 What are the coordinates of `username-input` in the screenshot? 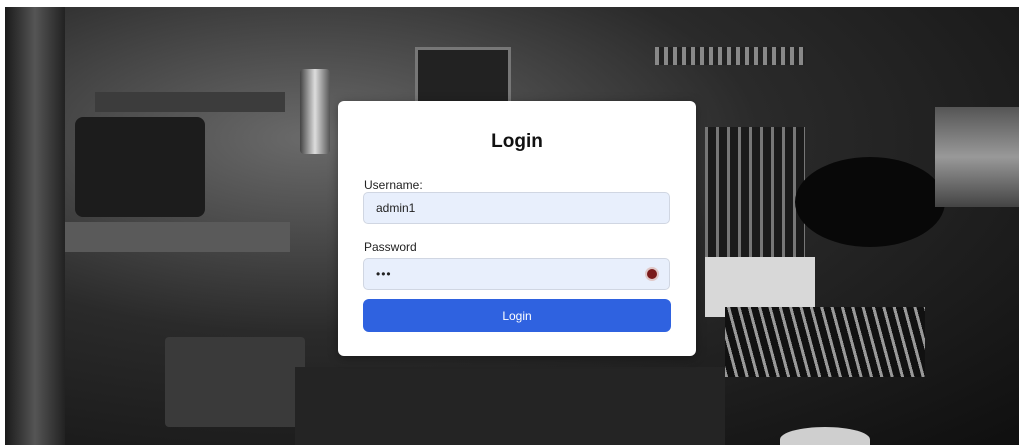 It's located at (516, 208).